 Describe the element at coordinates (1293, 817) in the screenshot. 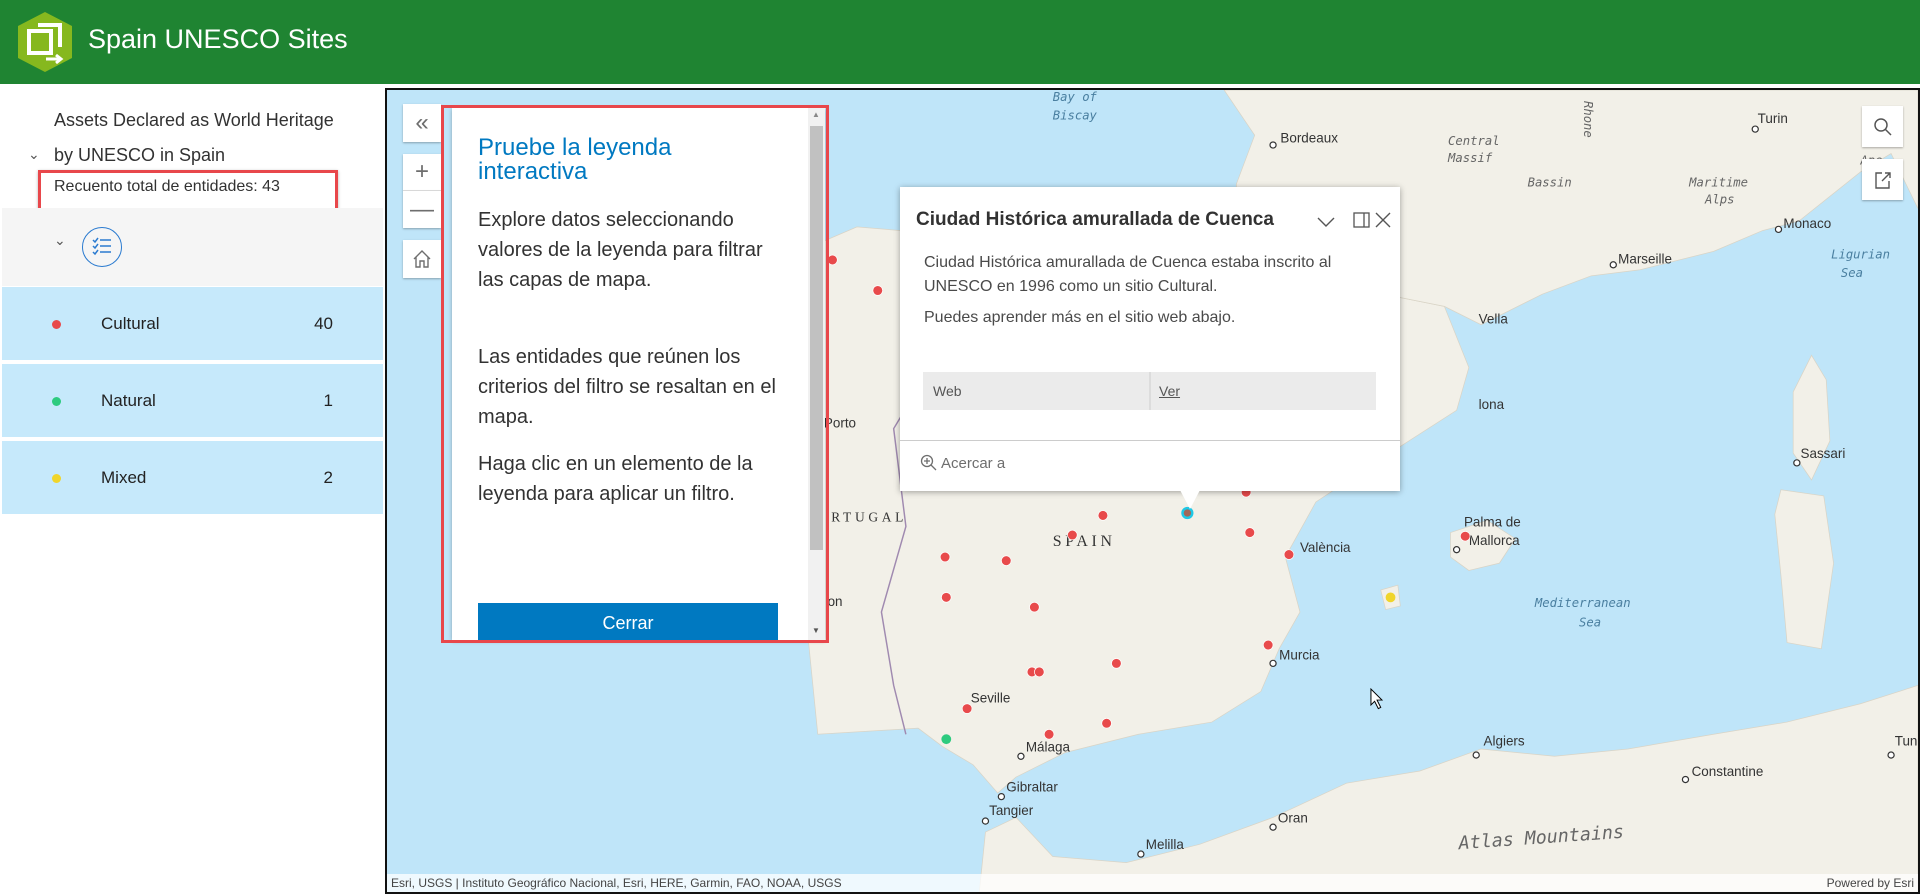

I see `map-label: Oran` at that location.